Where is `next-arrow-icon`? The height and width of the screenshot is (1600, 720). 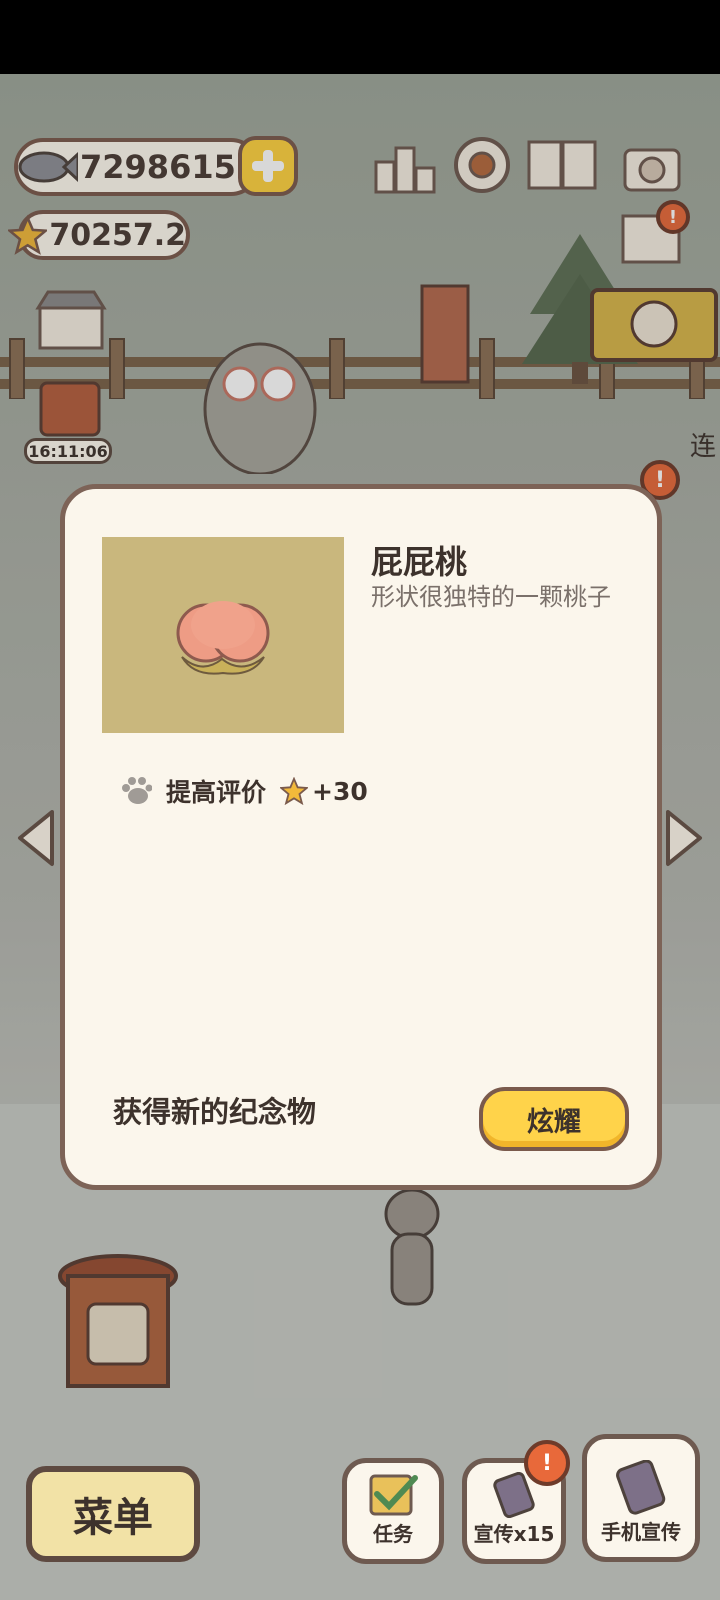
next-arrow-icon is located at coordinates (685, 838).